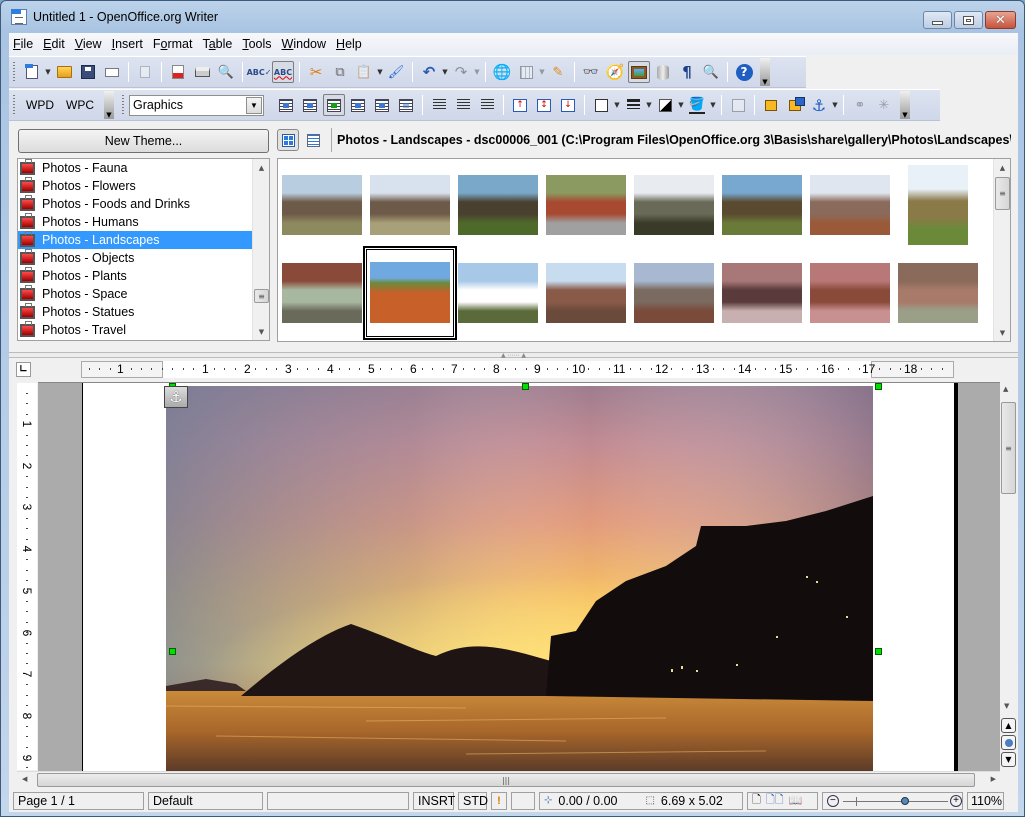 This screenshot has width=1025, height=817. What do you see at coordinates (304, 44) in the screenshot?
I see `menu-window: Window` at bounding box center [304, 44].